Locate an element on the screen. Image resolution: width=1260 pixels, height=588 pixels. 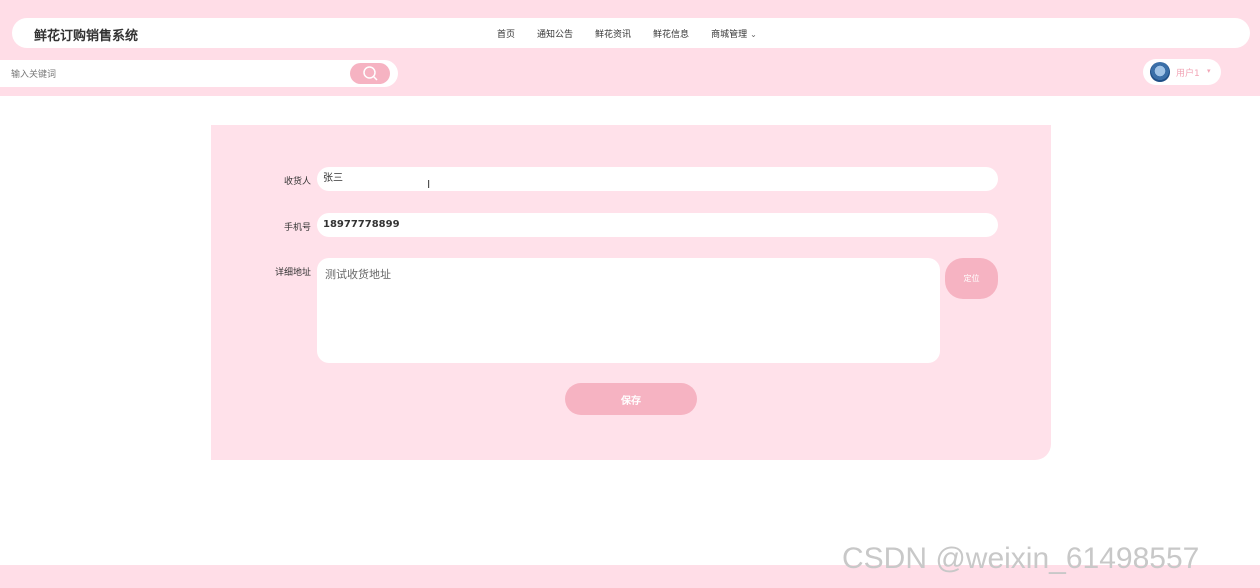
nav-flower-info: 鲜花信息 is located at coordinates (671, 33).